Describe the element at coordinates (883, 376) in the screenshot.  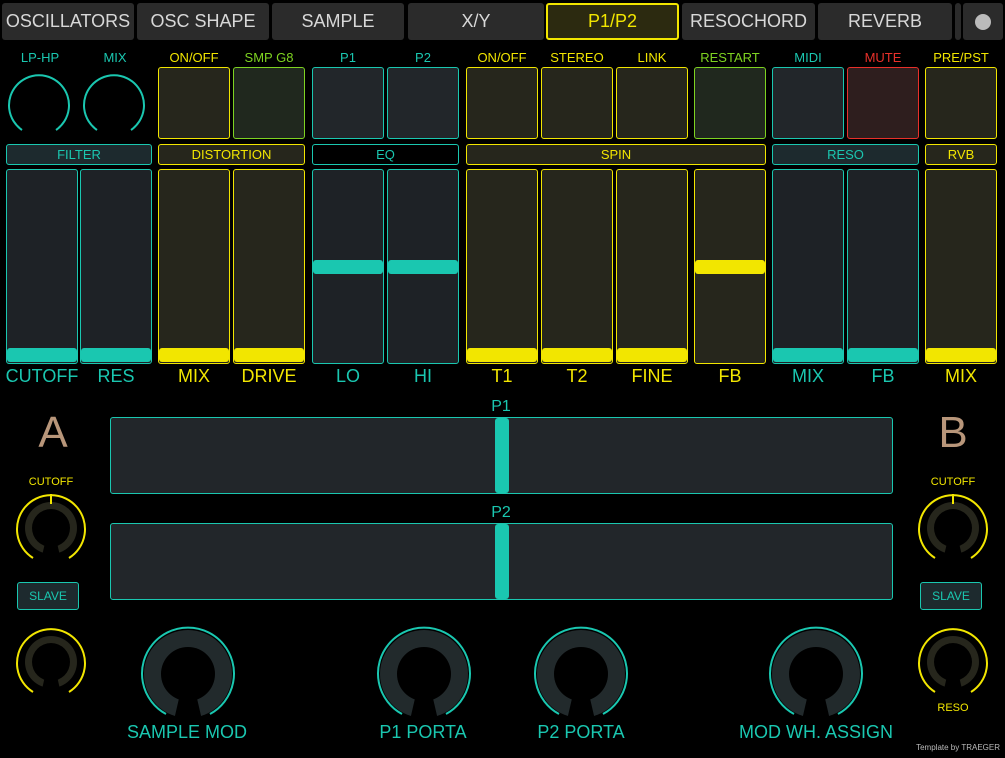
I see `fader-label-reso-fb: FB` at that location.